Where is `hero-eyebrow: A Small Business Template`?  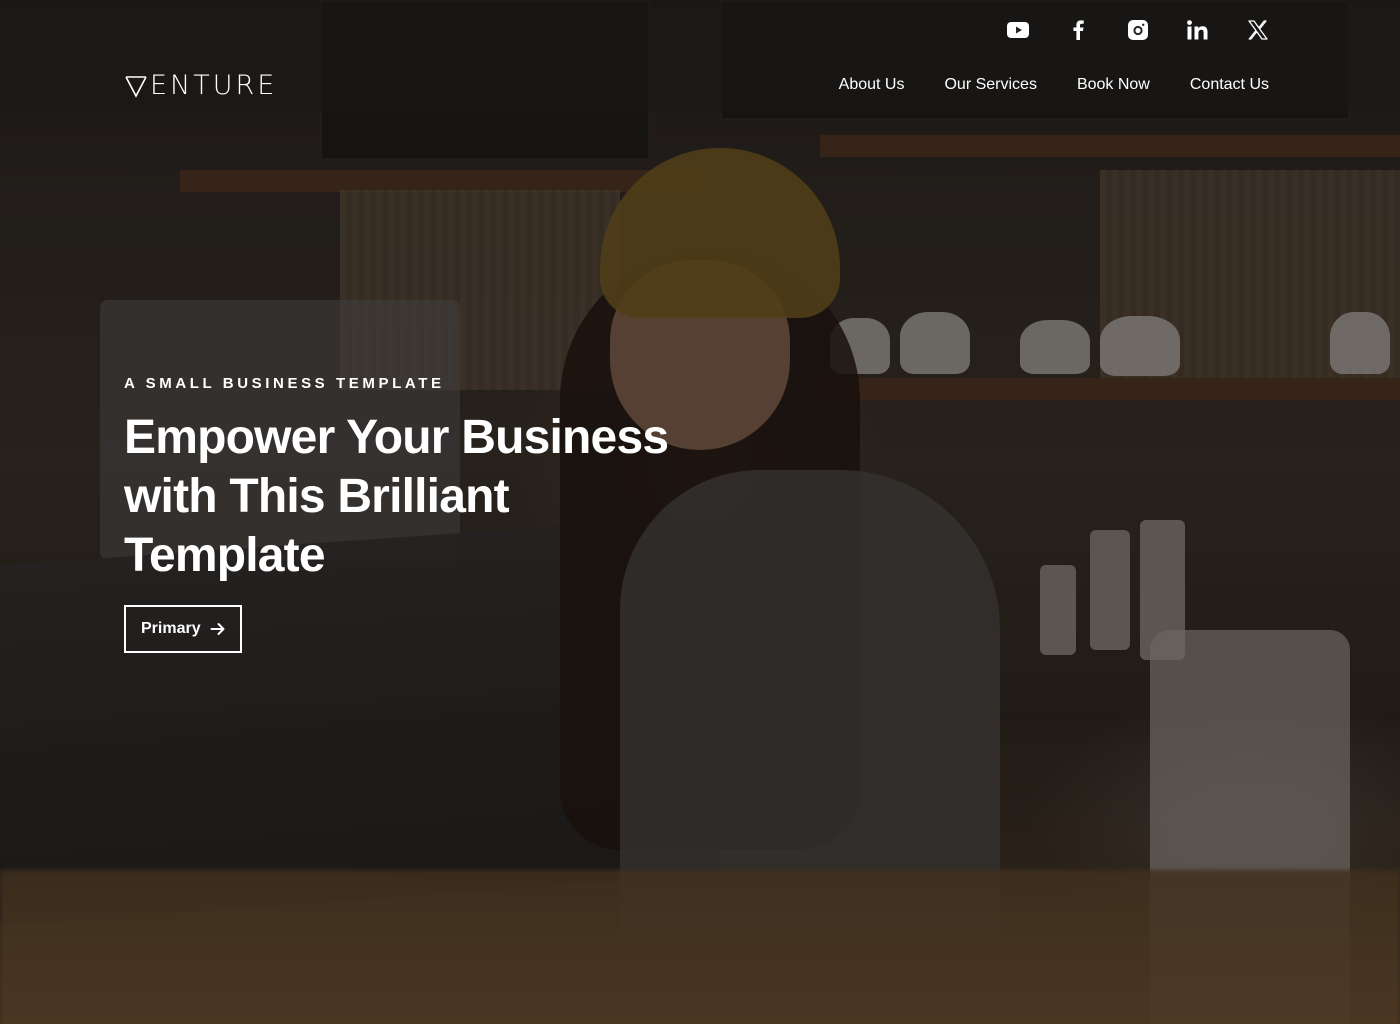 hero-eyebrow: A Small Business Template is located at coordinates (284, 383).